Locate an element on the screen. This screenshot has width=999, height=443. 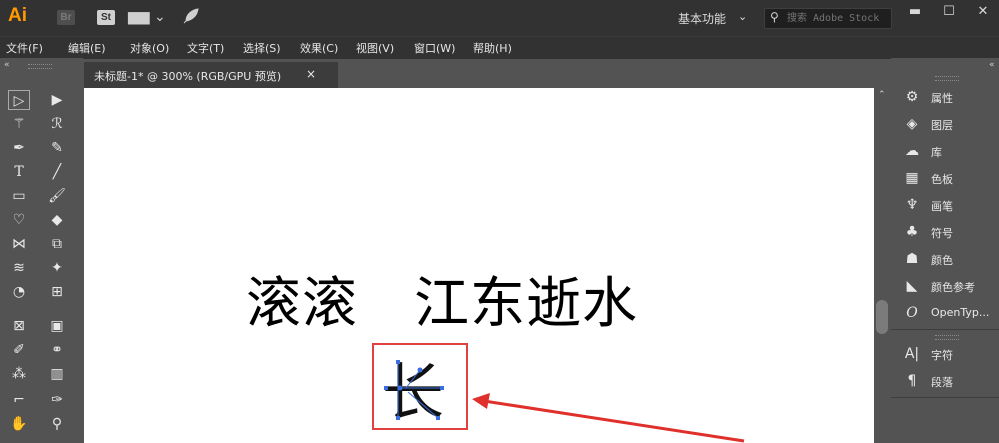
panel-swatches: ▦ 色板 is located at coordinates (945, 178).